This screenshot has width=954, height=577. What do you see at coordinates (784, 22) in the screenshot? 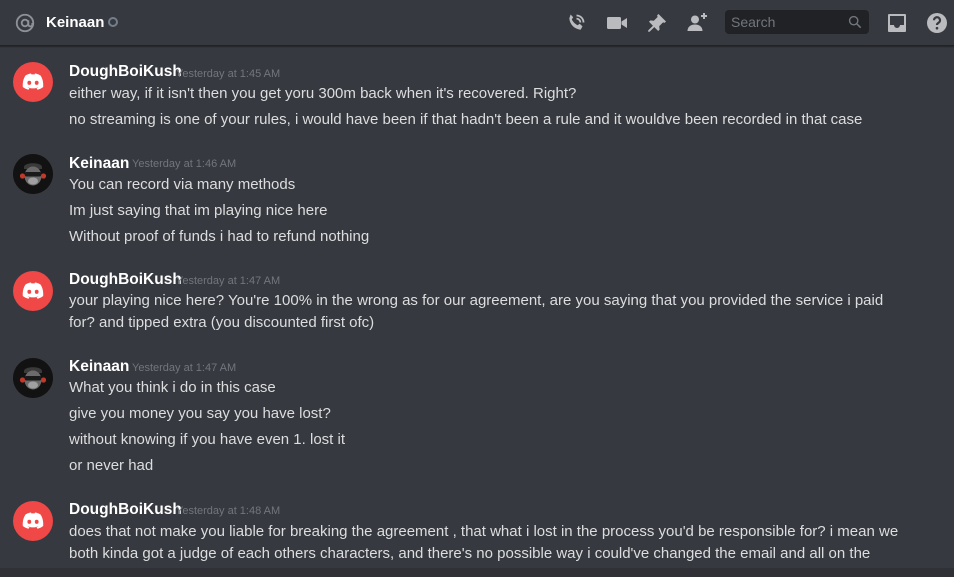
I see `search-input` at bounding box center [784, 22].